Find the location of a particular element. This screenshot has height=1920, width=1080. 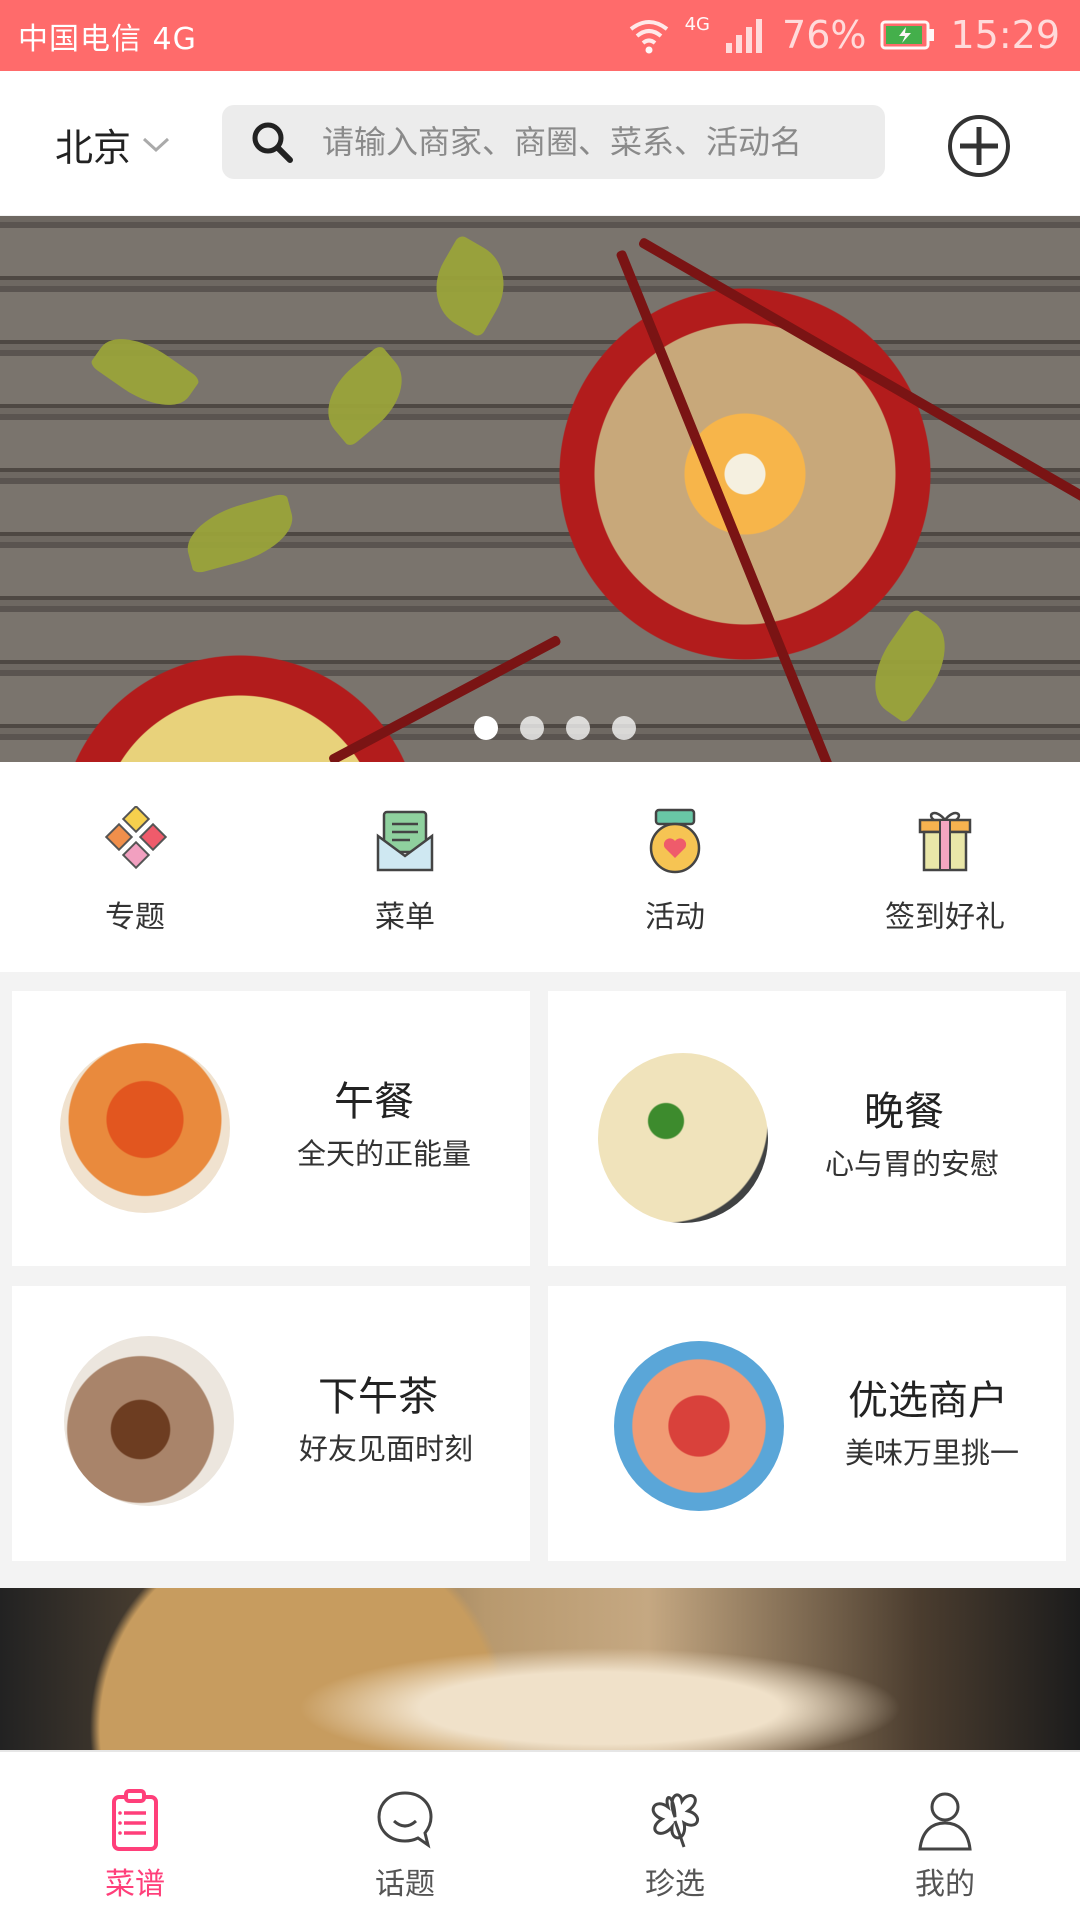

promo-banner is located at coordinates (540, 1669).